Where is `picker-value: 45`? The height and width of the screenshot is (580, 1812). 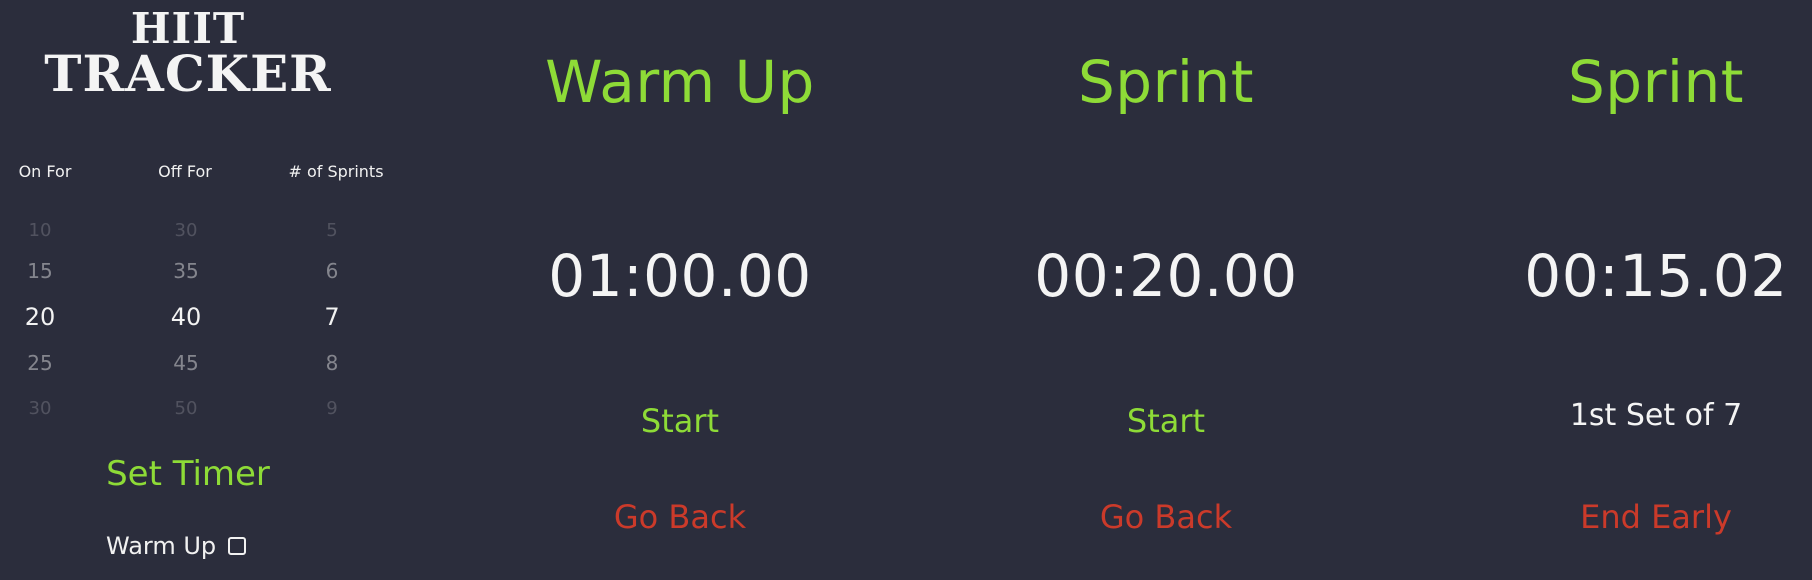
picker-value: 45 is located at coordinates (186, 363).